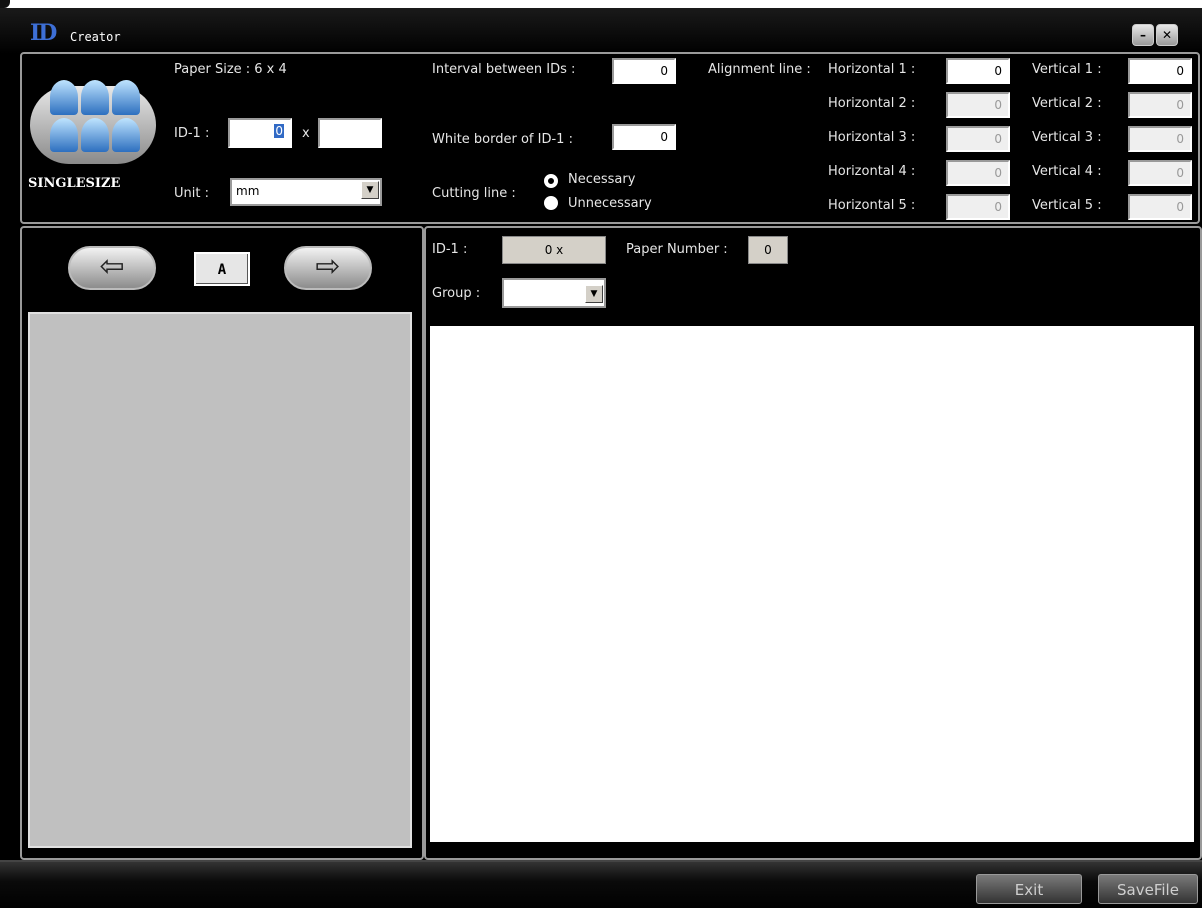 This screenshot has height=908, width=1202. I want to click on paper-number-value: 0, so click(768, 250).